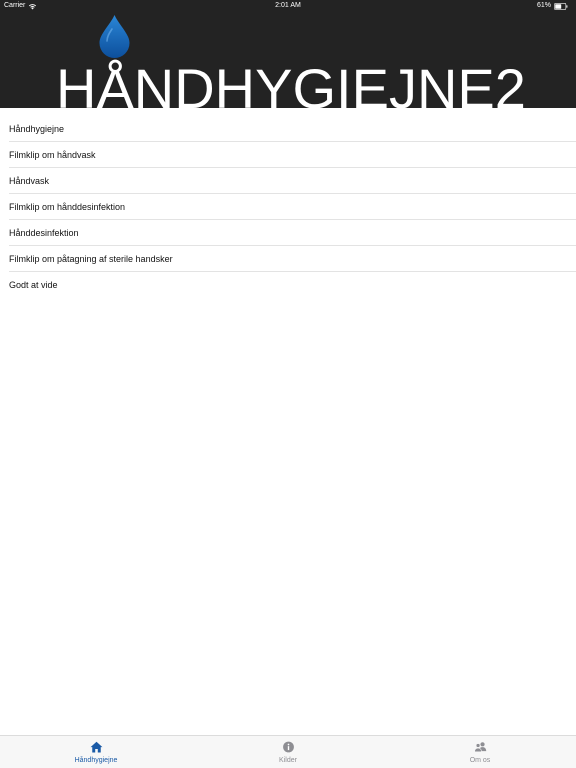 Image resolution: width=576 pixels, height=768 pixels. What do you see at coordinates (291, 88) in the screenshot?
I see `app-title: HÅNDHYGIEJNE2` at bounding box center [291, 88].